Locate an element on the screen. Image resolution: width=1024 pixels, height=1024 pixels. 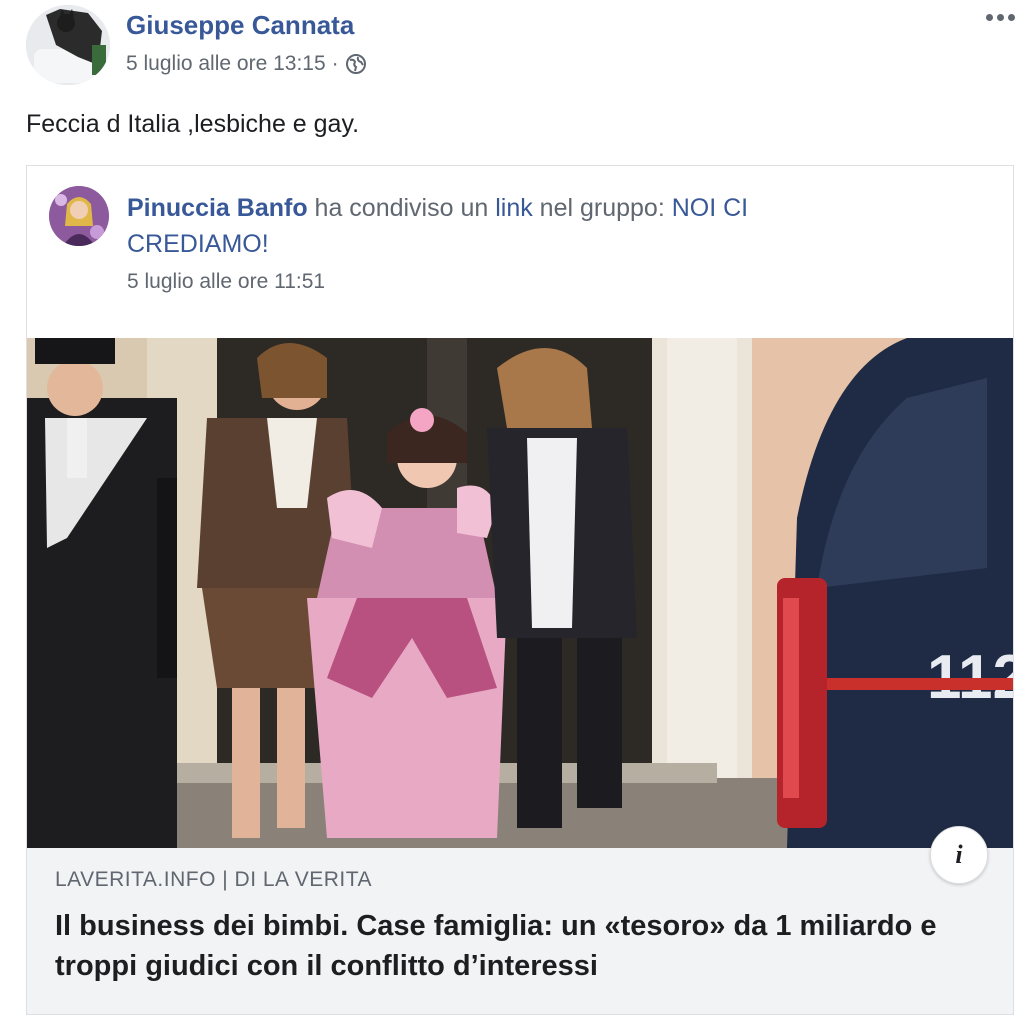
shared-link: link is located at coordinates (514, 208).